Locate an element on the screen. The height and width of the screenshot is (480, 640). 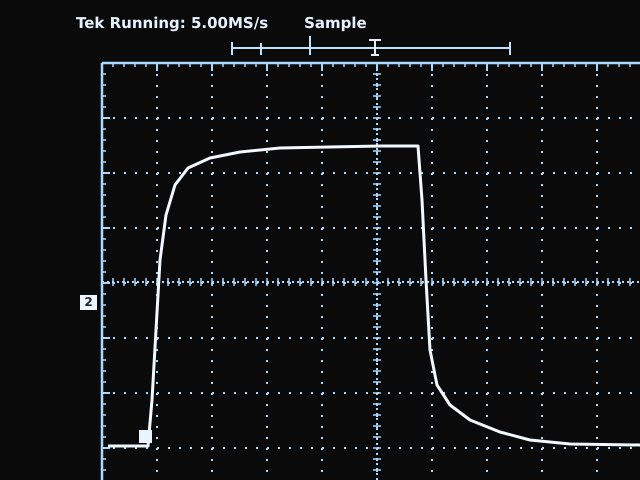
channel-marker: 2 is located at coordinates (88, 302).